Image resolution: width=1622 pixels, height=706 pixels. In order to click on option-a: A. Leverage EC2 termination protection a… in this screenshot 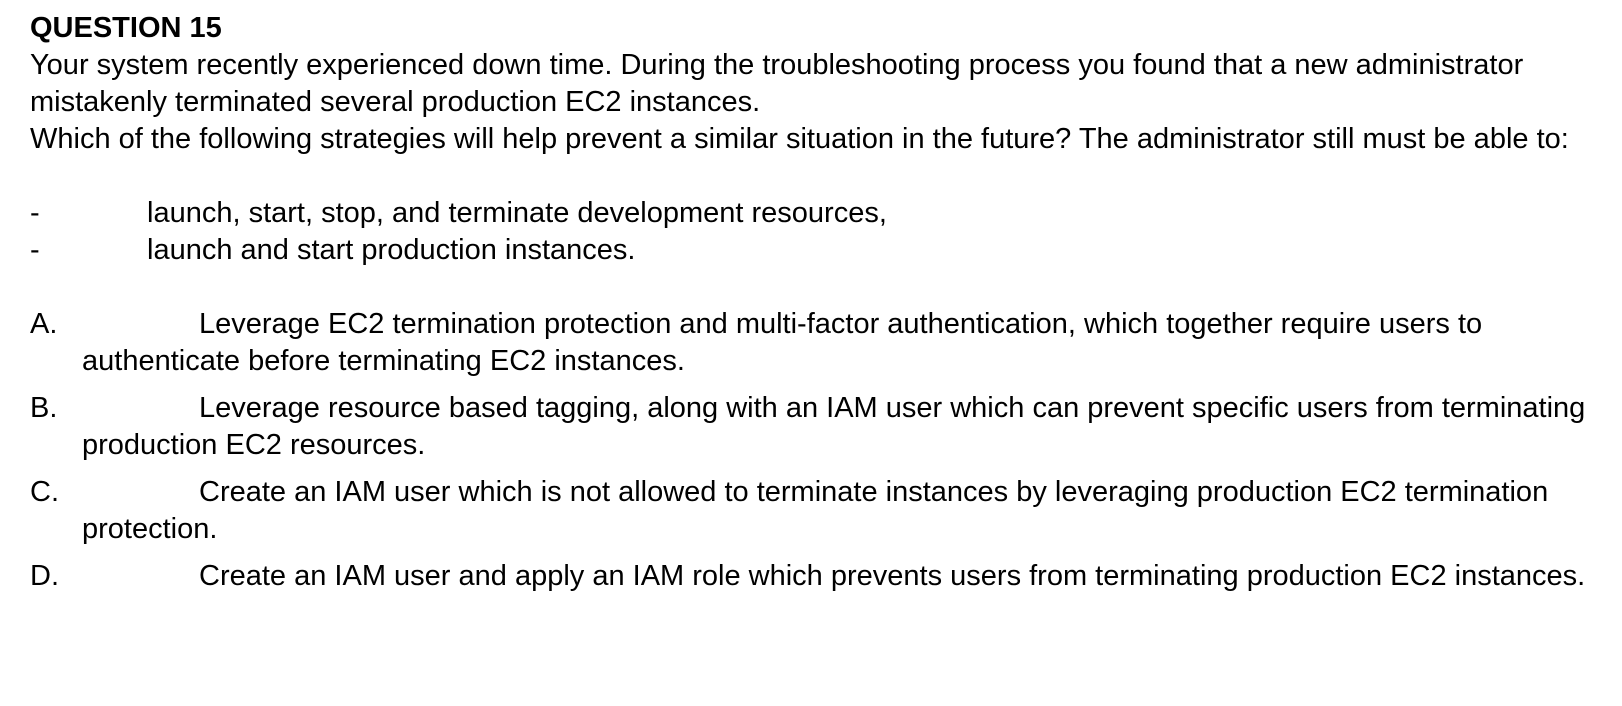, I will do `click(817, 343)`.